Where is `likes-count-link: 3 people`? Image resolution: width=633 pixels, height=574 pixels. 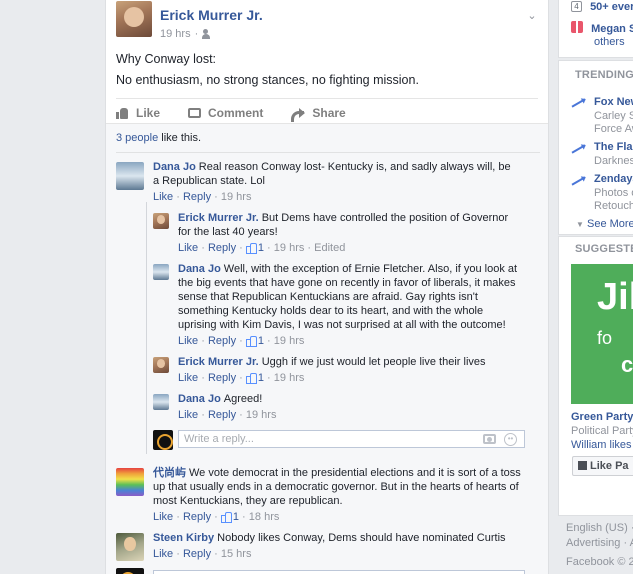
likes-count-link: 3 people is located at coordinates (137, 138).